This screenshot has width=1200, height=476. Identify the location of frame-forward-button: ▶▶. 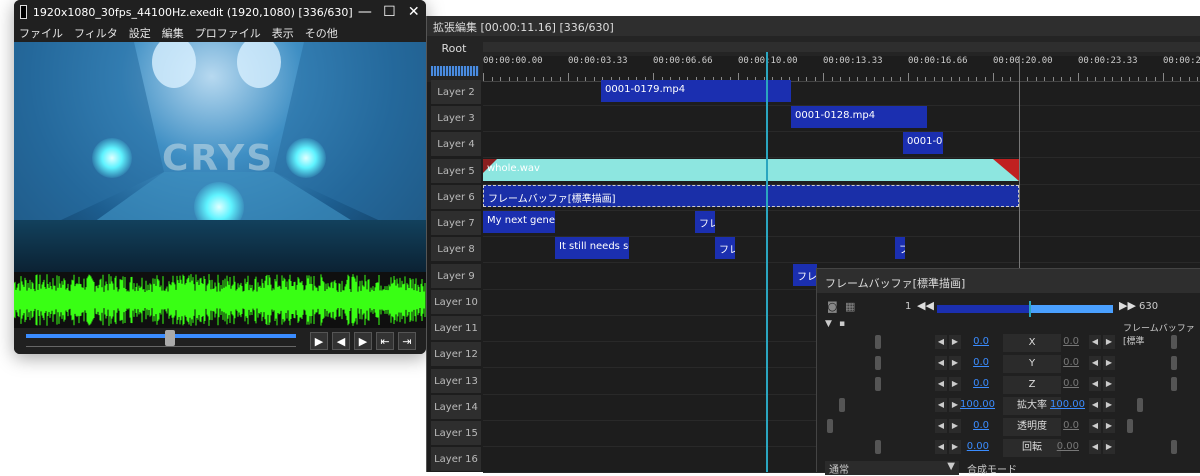
(1127, 305).